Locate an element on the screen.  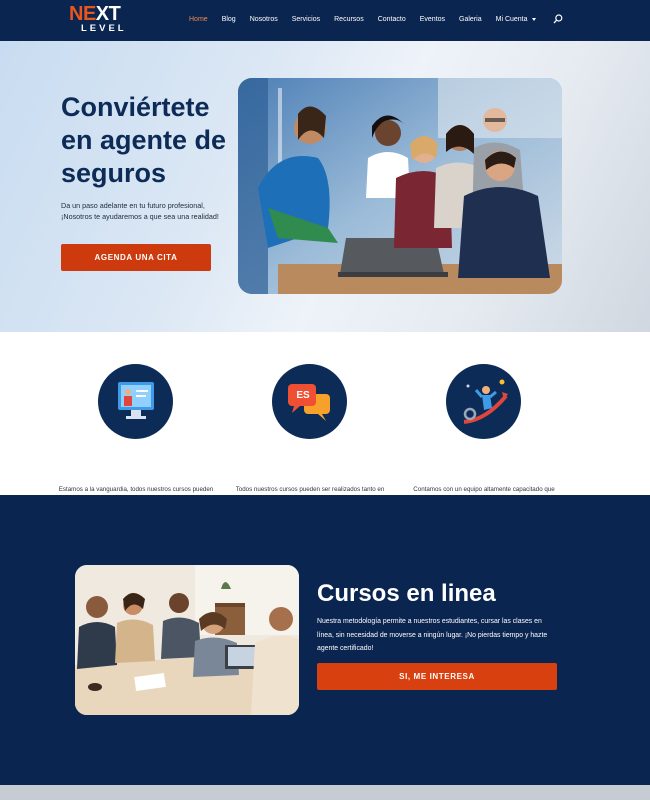
growth-figure-icon is located at coordinates (483, 401).